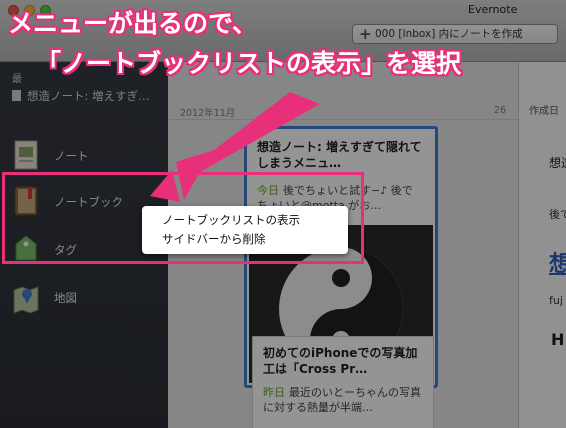  What do you see at coordinates (214, 239) in the screenshot?
I see `context-menu-item-remove-from-sidebar: サイドバーから削除` at bounding box center [214, 239].